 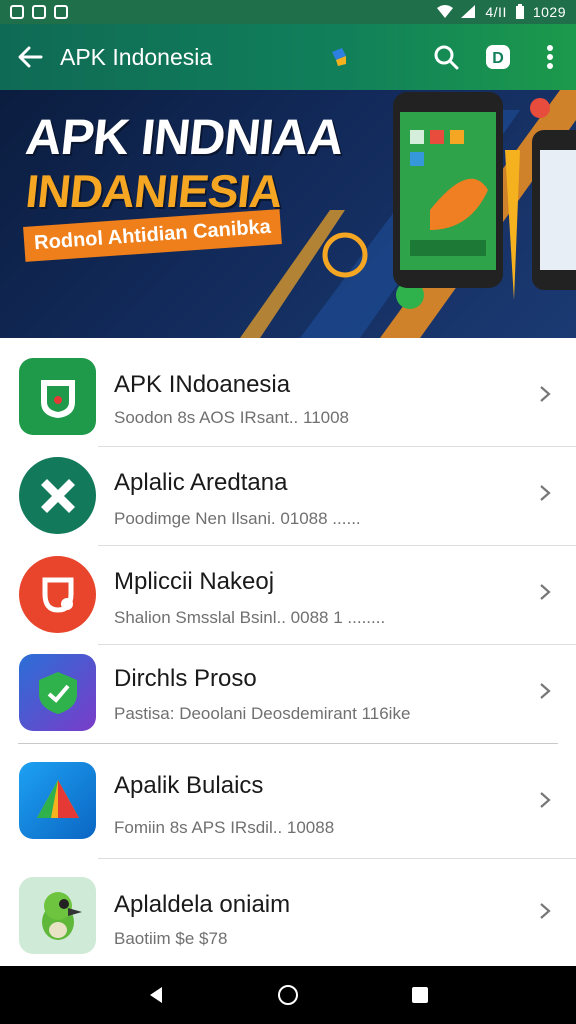 I want to click on triangle-app-icon, so click(x=57, y=800).